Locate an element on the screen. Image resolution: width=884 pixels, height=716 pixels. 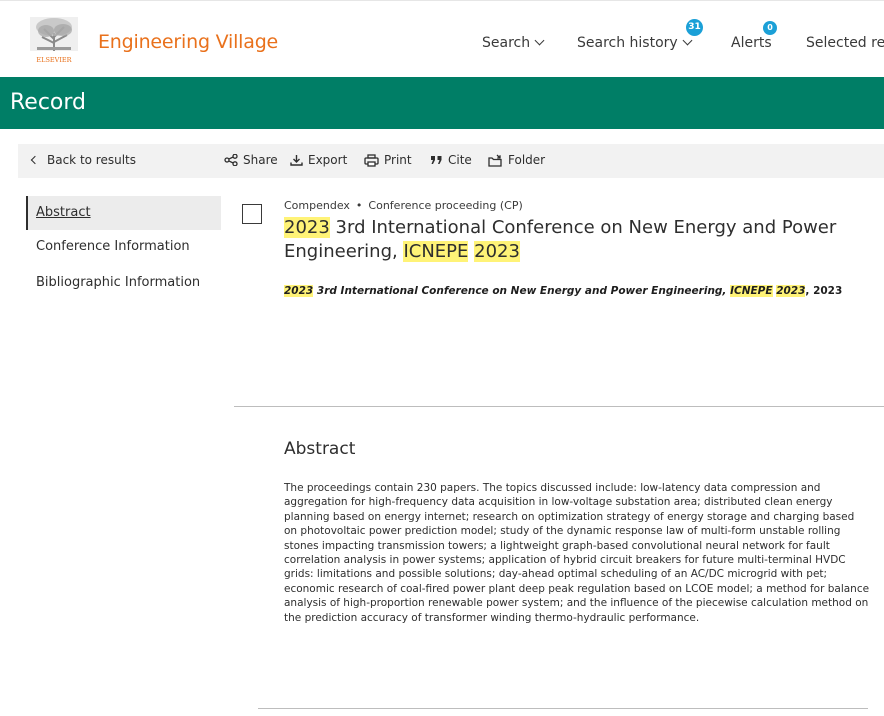
record-meta: Compendex • Conference proceeding (CP) is located at coordinates (403, 205).